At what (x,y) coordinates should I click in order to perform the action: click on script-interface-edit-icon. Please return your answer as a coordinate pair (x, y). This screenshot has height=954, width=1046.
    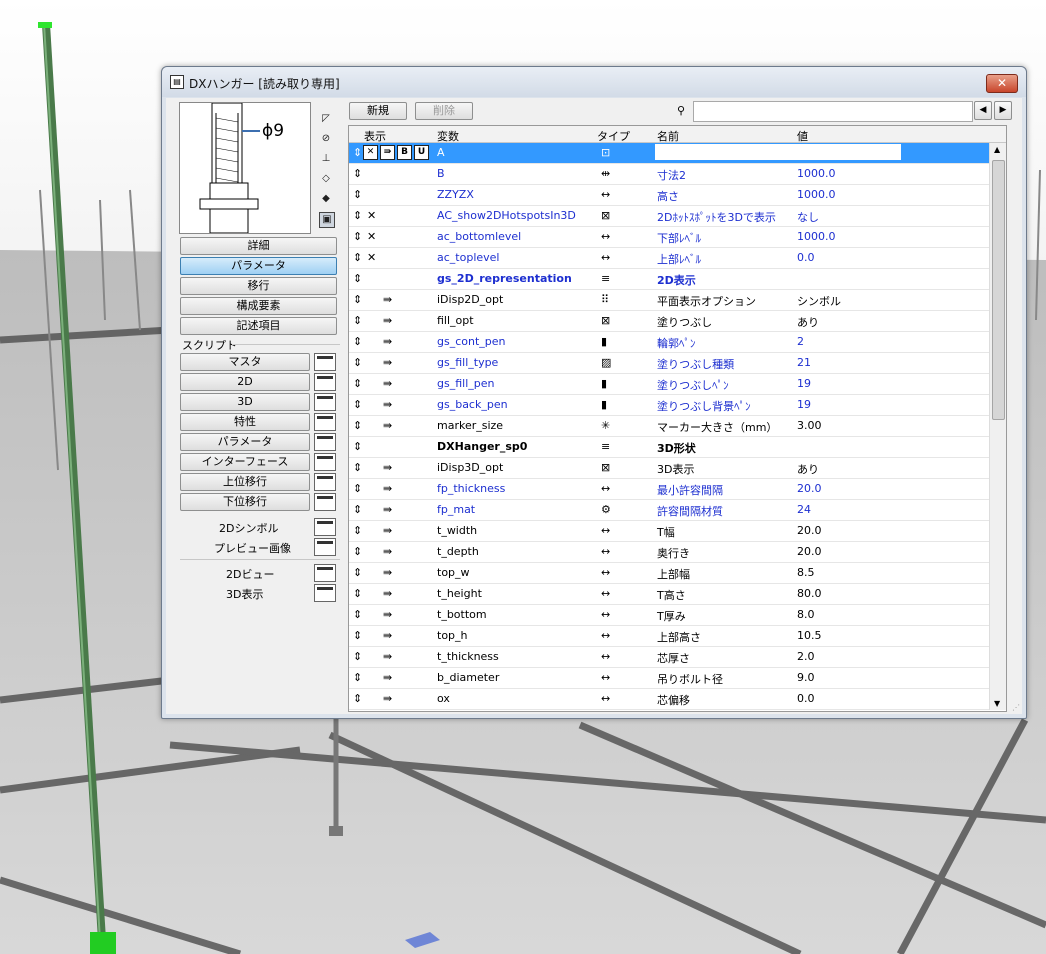
    Looking at the image, I should click on (325, 462).